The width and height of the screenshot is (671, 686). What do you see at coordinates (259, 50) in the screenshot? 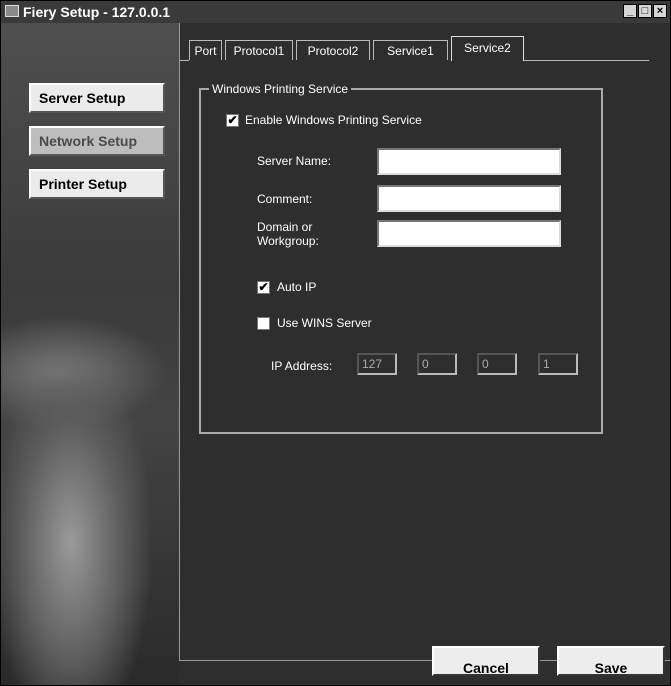
I see `tab-protocol1: Protocol1` at bounding box center [259, 50].